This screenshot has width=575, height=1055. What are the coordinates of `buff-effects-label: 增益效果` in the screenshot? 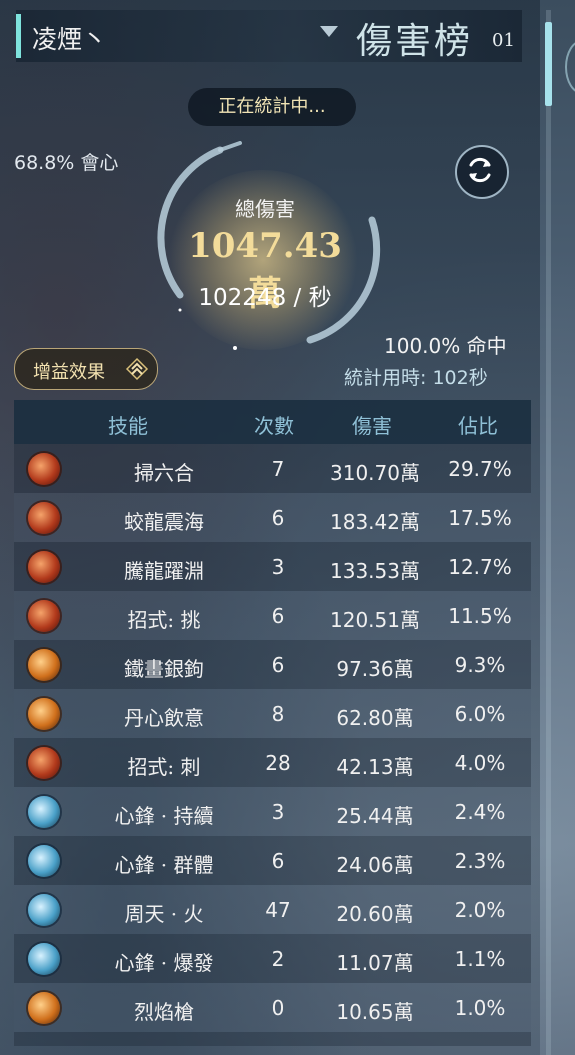 It's located at (69, 372).